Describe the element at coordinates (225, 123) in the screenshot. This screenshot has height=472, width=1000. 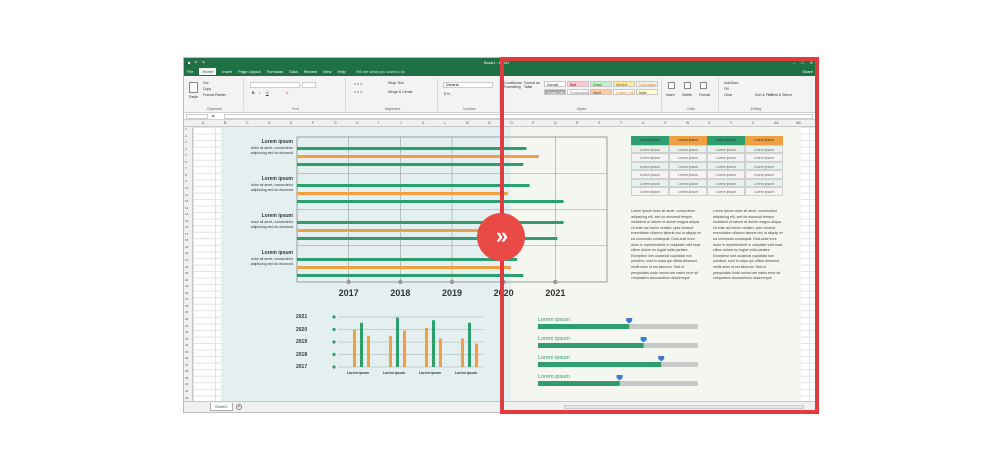
I see `column-header: B` at that location.